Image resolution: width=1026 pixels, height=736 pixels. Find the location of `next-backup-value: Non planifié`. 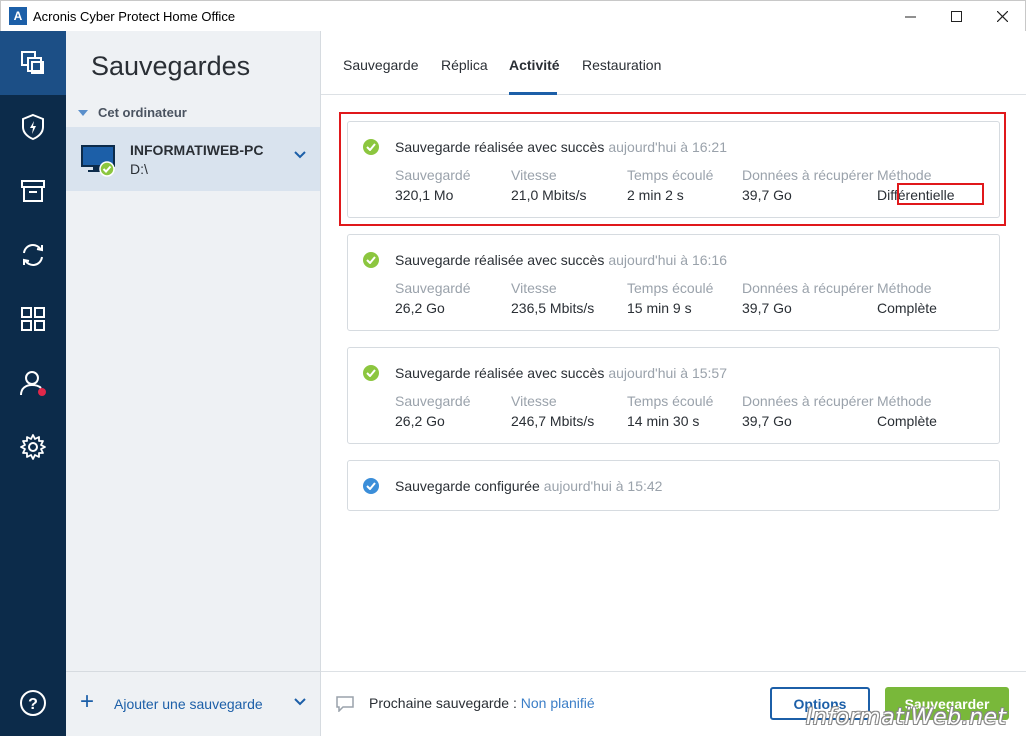

next-backup-value: Non planifié is located at coordinates (558, 703).